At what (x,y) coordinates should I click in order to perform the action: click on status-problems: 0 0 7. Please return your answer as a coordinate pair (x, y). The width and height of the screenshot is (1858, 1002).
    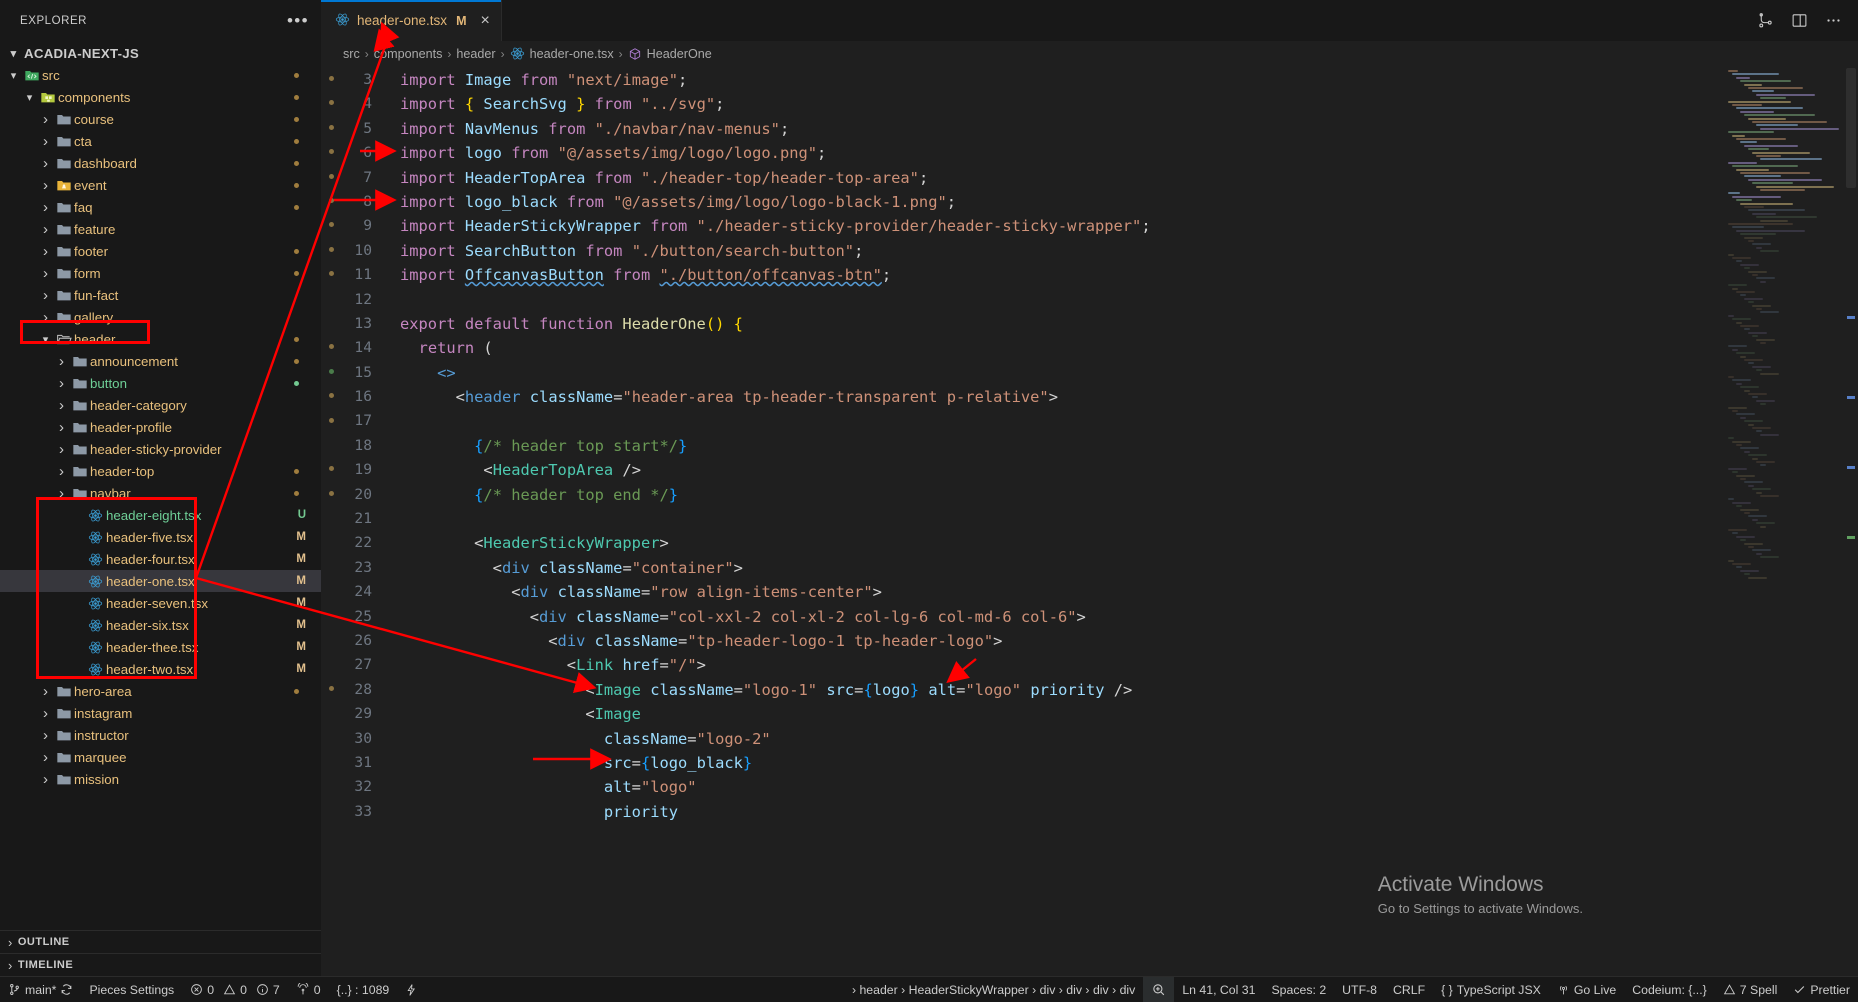
    Looking at the image, I should click on (235, 989).